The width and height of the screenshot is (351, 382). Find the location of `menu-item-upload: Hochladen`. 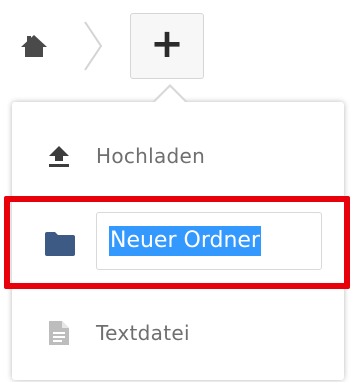

menu-item-upload: Hochladen is located at coordinates (178, 156).